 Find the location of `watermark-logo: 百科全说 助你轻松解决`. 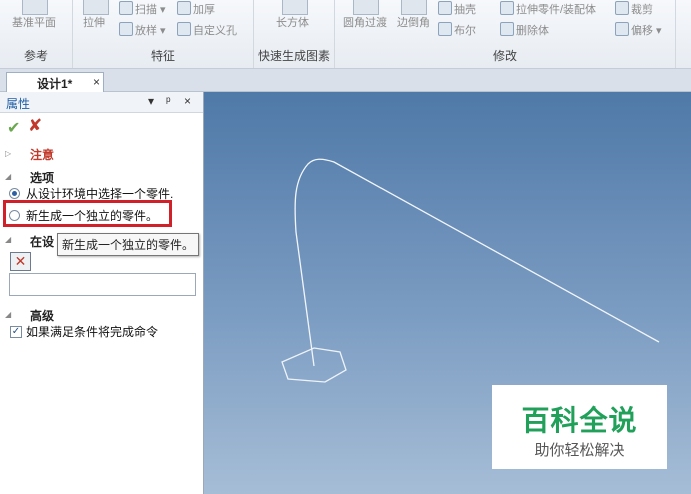

watermark-logo: 百科全说 助你轻松解决 is located at coordinates (579, 427).